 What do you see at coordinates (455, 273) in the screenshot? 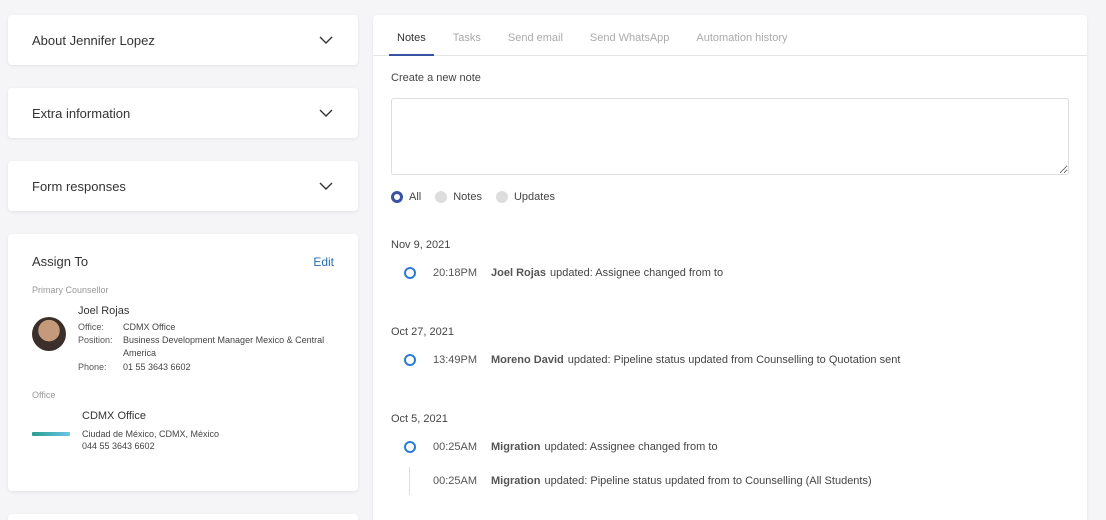
I see `event-time: 20:18PM` at bounding box center [455, 273].